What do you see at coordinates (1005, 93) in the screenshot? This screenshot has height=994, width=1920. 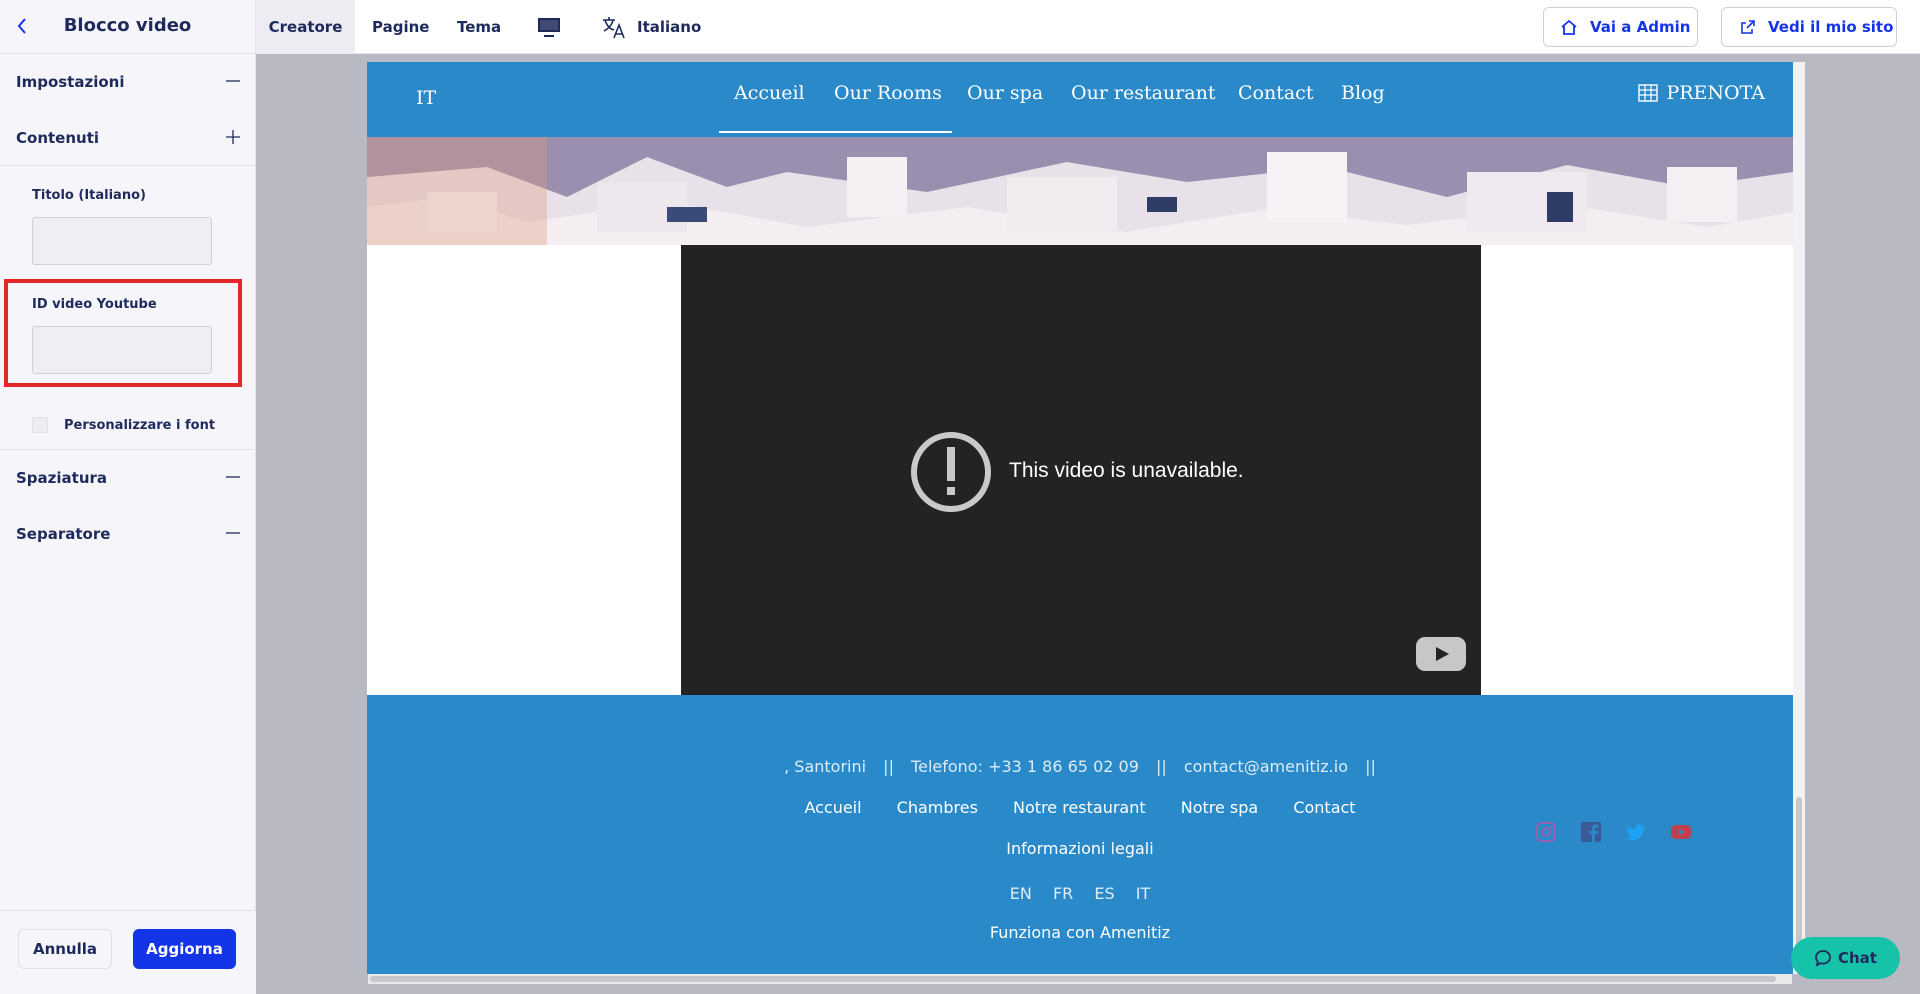 I see `nav-item-spa: Our spa` at bounding box center [1005, 93].